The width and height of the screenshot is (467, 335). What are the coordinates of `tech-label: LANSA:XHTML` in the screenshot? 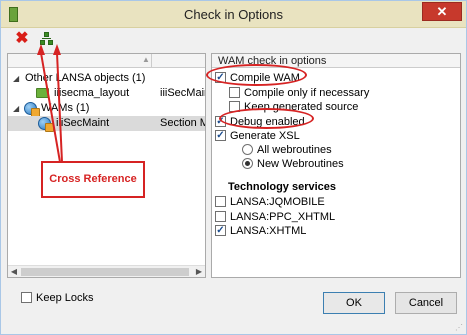 It's located at (268, 231).